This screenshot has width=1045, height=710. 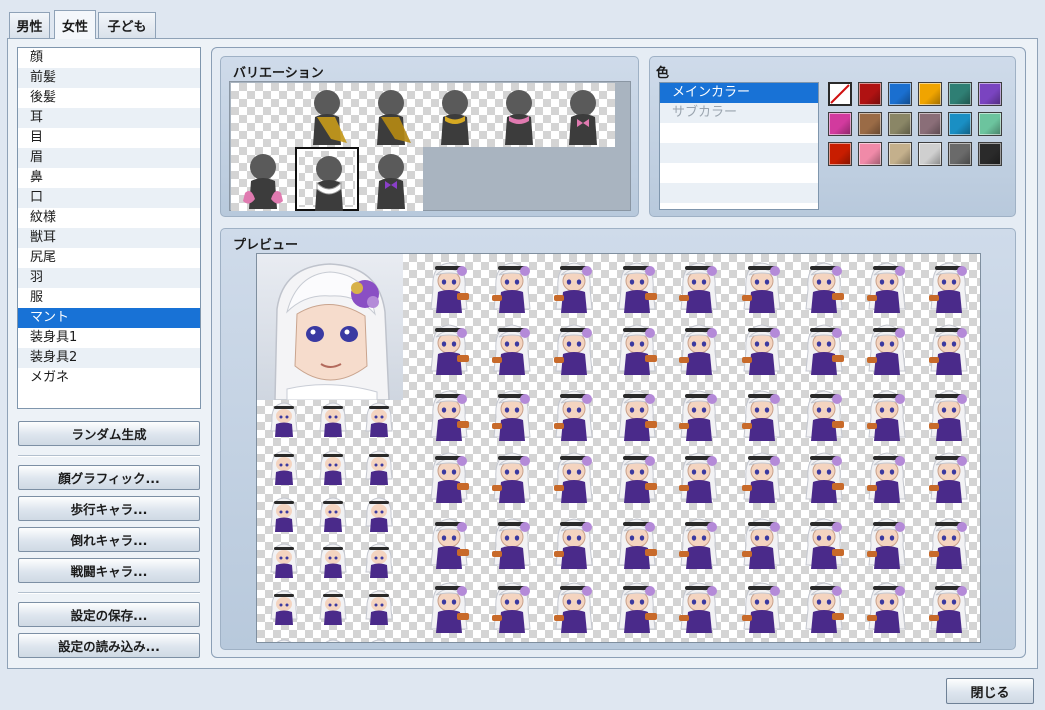 I want to click on part-item: メガネ, so click(x=109, y=378).